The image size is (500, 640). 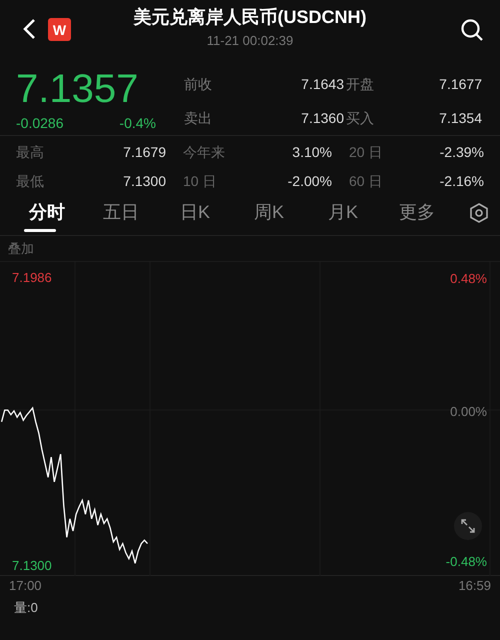 What do you see at coordinates (200, 181) in the screenshot?
I see `stat-label: 10 日` at bounding box center [200, 181].